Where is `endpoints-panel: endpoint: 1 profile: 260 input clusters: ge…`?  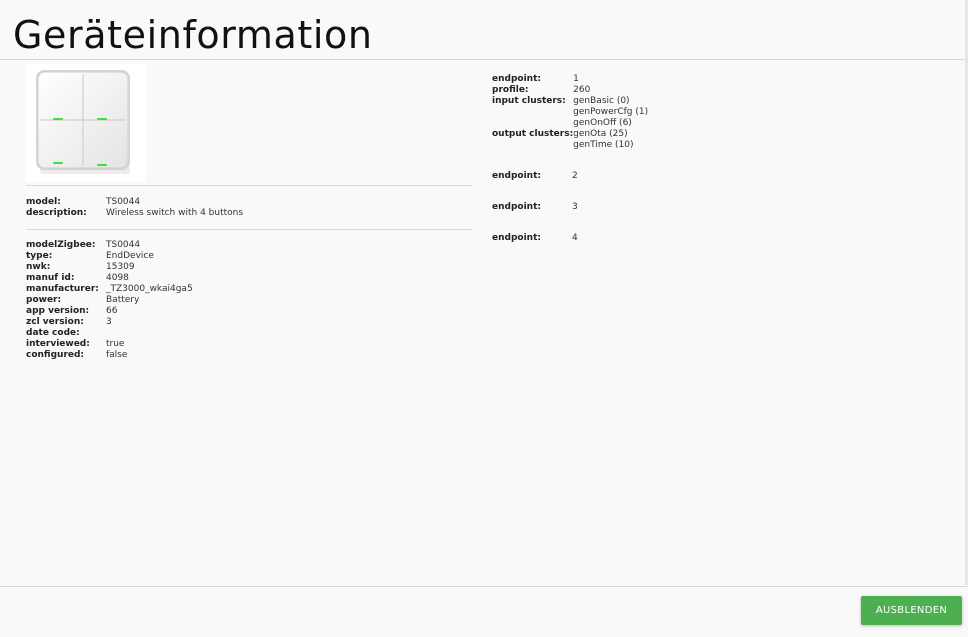 endpoints-panel: endpoint: 1 profile: 260 input clusters: ge… is located at coordinates (642, 159).